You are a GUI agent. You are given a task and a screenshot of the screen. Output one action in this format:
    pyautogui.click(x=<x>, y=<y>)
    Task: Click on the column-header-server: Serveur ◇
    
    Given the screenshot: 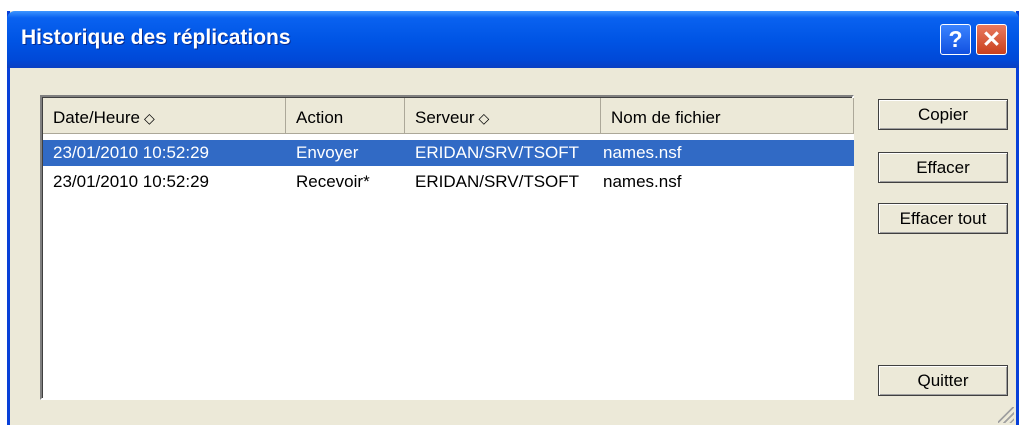 What is the action you would take?
    pyautogui.click(x=503, y=116)
    